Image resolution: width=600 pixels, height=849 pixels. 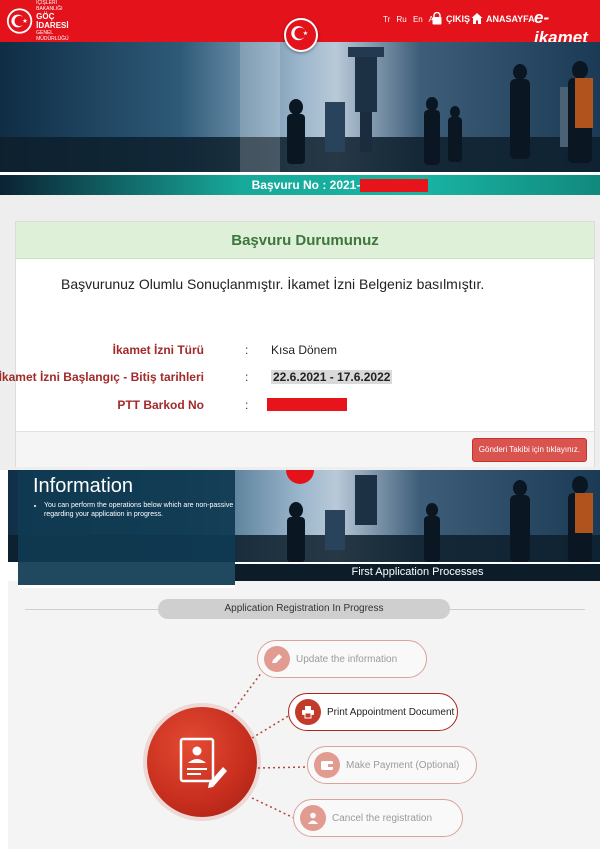 What do you see at coordinates (308, 712) in the screenshot?
I see `printer-icon` at bounding box center [308, 712].